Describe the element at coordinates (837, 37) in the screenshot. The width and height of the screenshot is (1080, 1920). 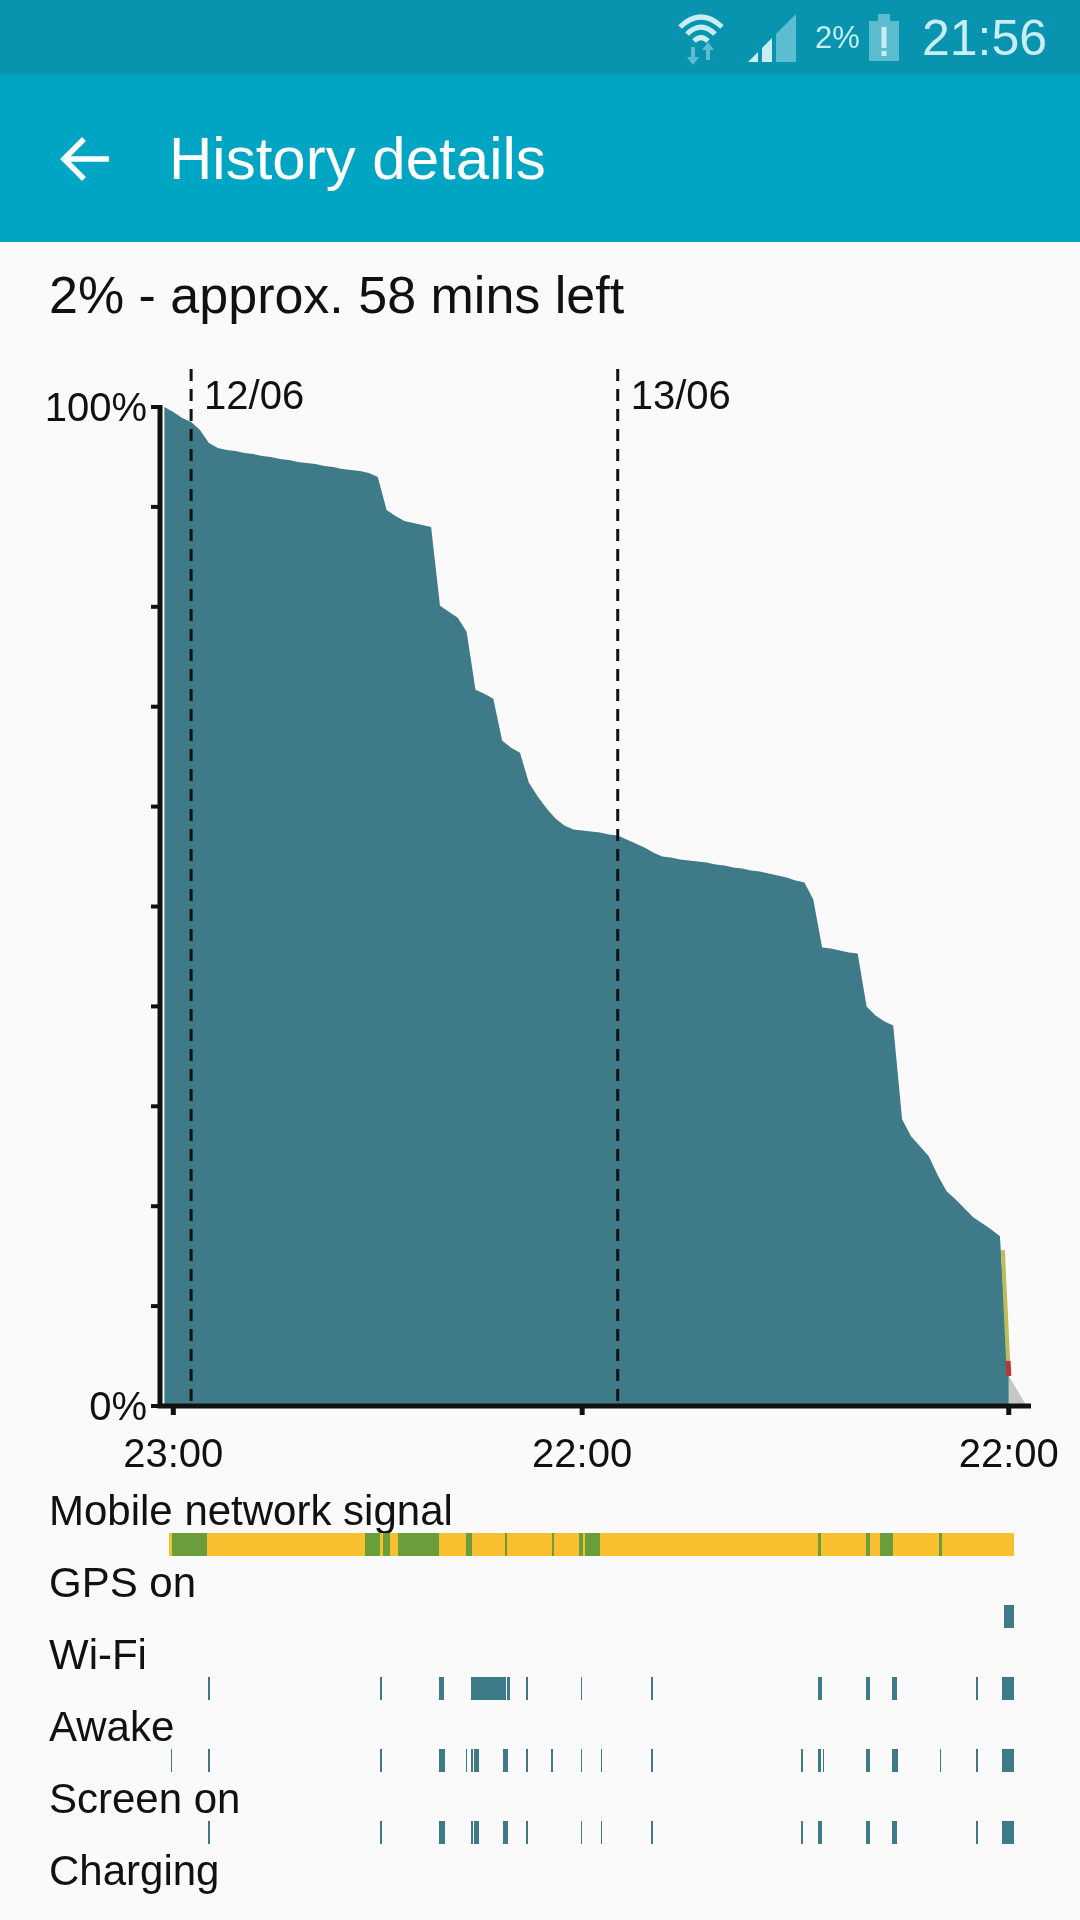
I see `battery-percent: 2%` at that location.